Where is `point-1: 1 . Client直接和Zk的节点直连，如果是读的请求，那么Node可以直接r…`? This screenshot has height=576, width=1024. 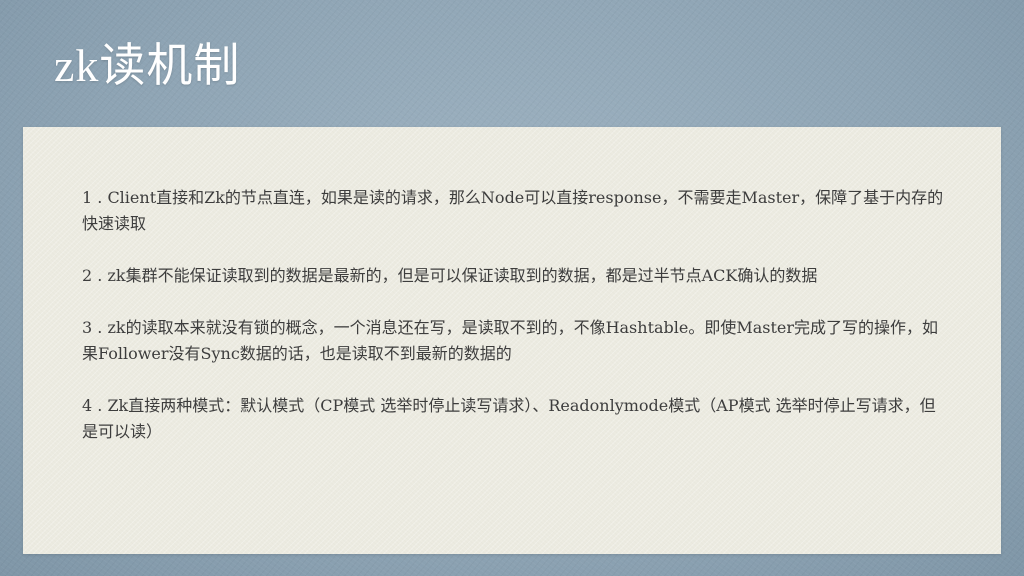 point-1: 1 . Client直接和Zk的节点直连，如果是读的请求，那么Node可以直接r… is located at coordinates (513, 210).